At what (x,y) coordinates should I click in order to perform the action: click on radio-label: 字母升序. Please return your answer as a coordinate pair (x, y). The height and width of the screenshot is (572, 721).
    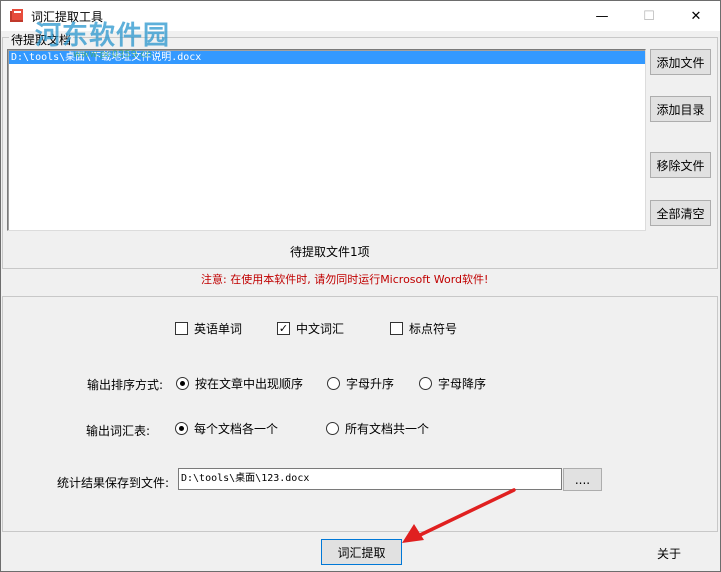
    Looking at the image, I should click on (370, 384).